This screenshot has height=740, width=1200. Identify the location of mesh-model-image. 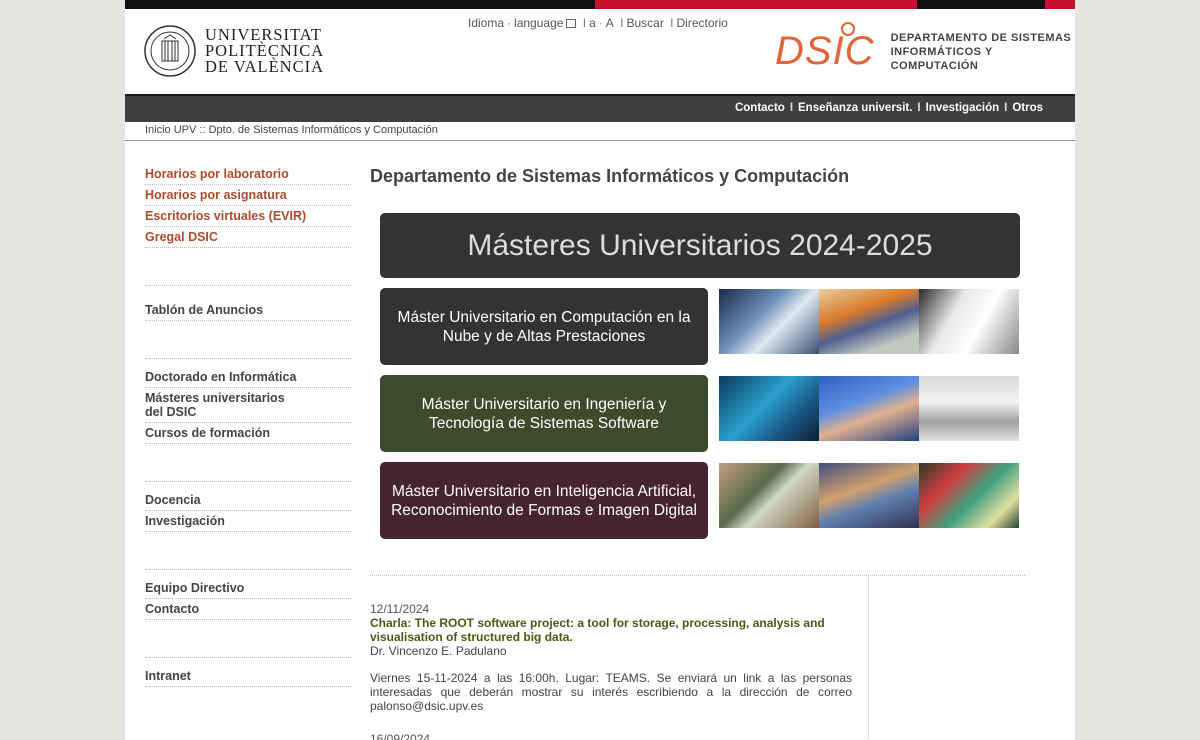
(969, 321).